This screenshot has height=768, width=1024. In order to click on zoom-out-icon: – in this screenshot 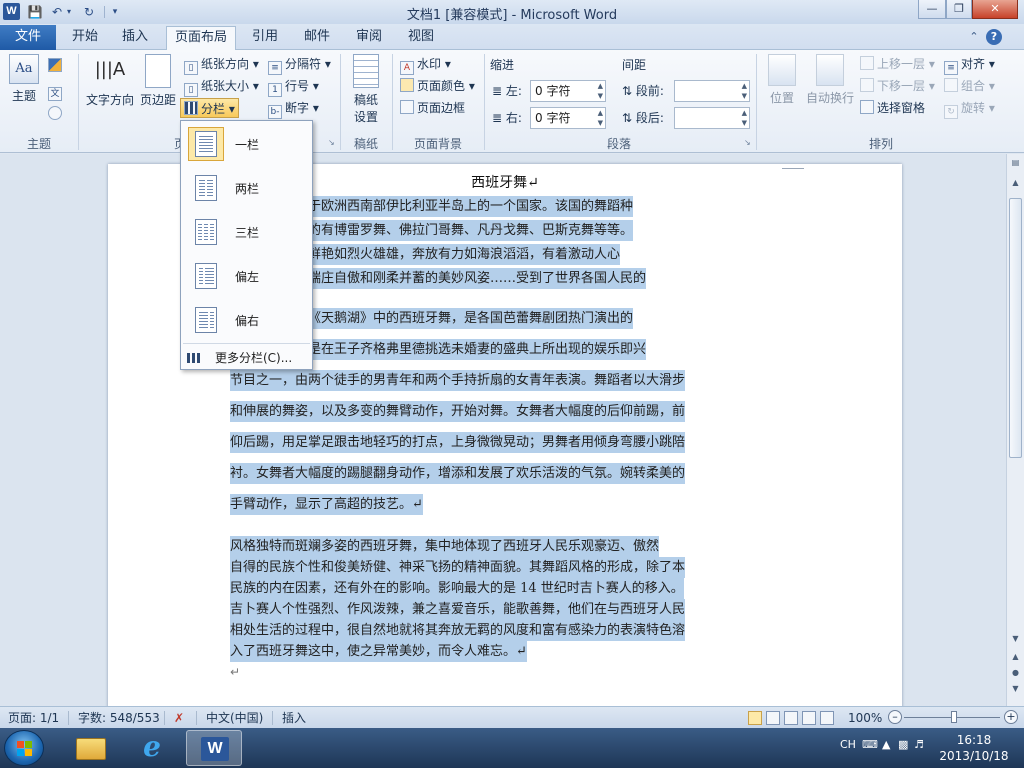, I will do `click(895, 717)`.